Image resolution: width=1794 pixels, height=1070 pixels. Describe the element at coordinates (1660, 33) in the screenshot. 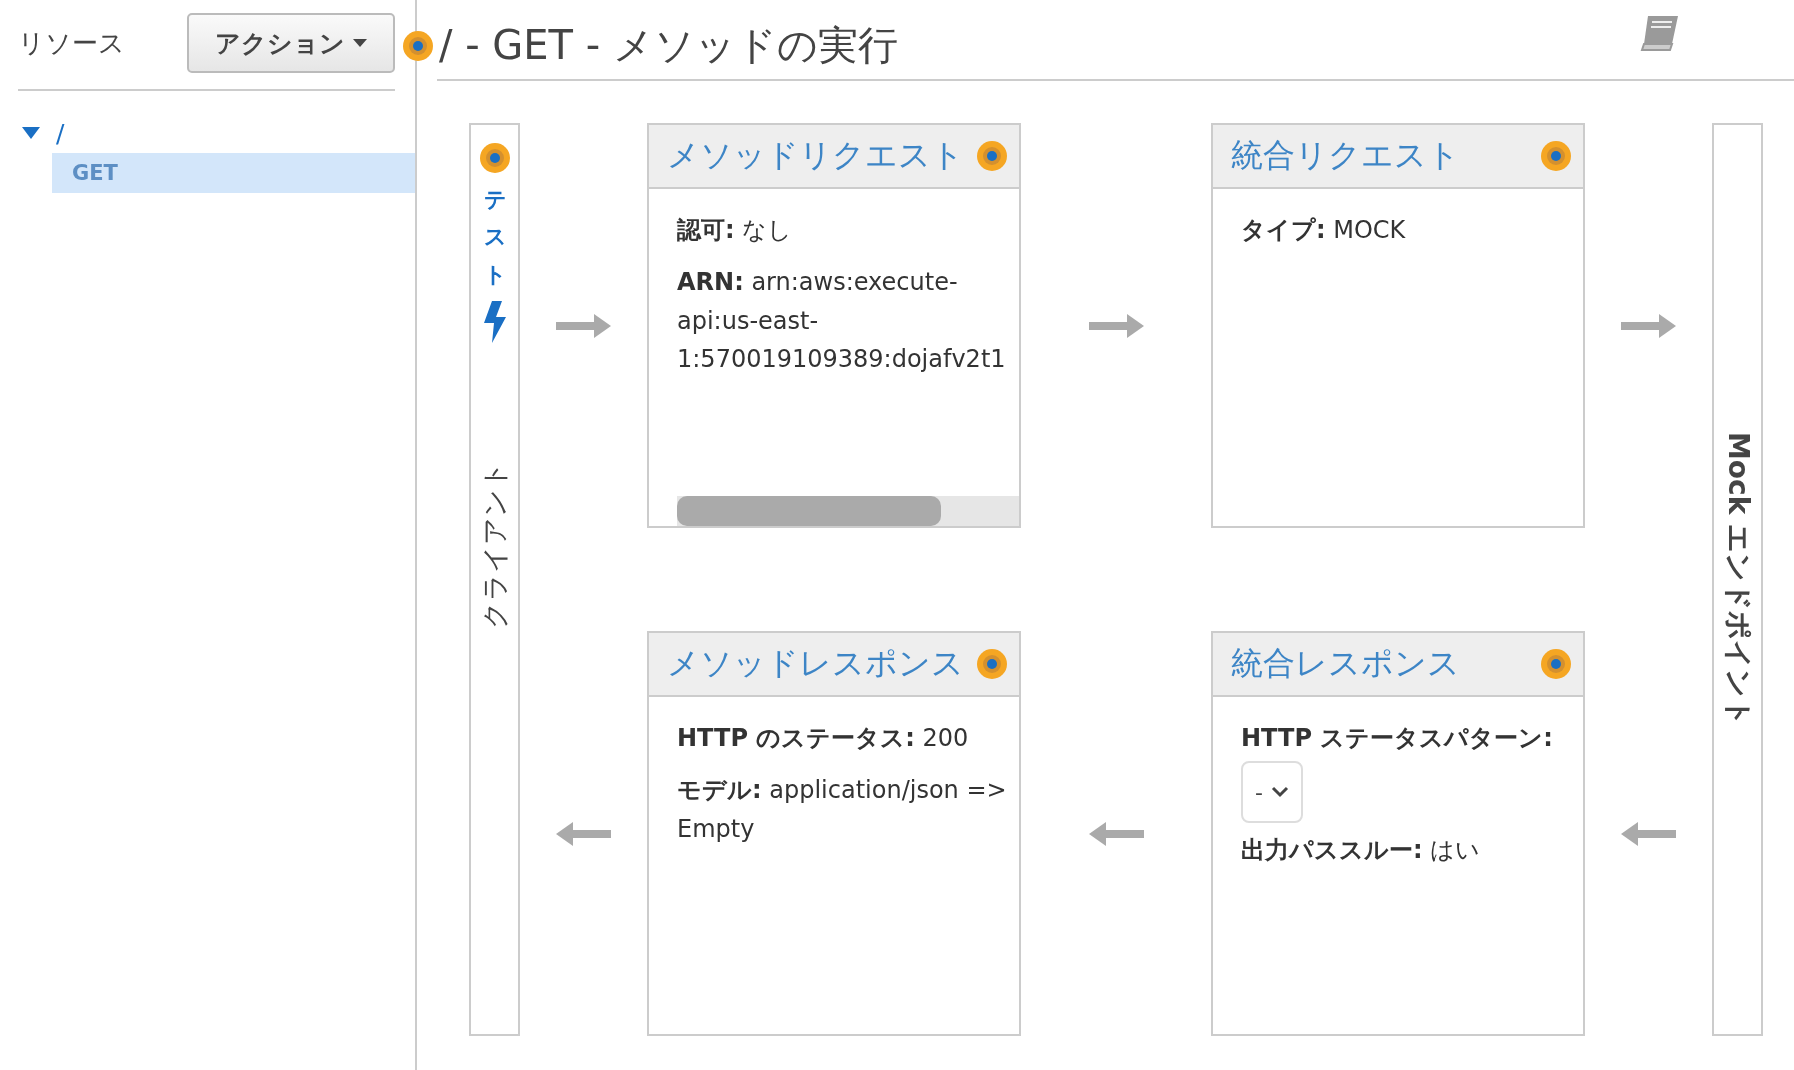

I see `book-icon` at that location.